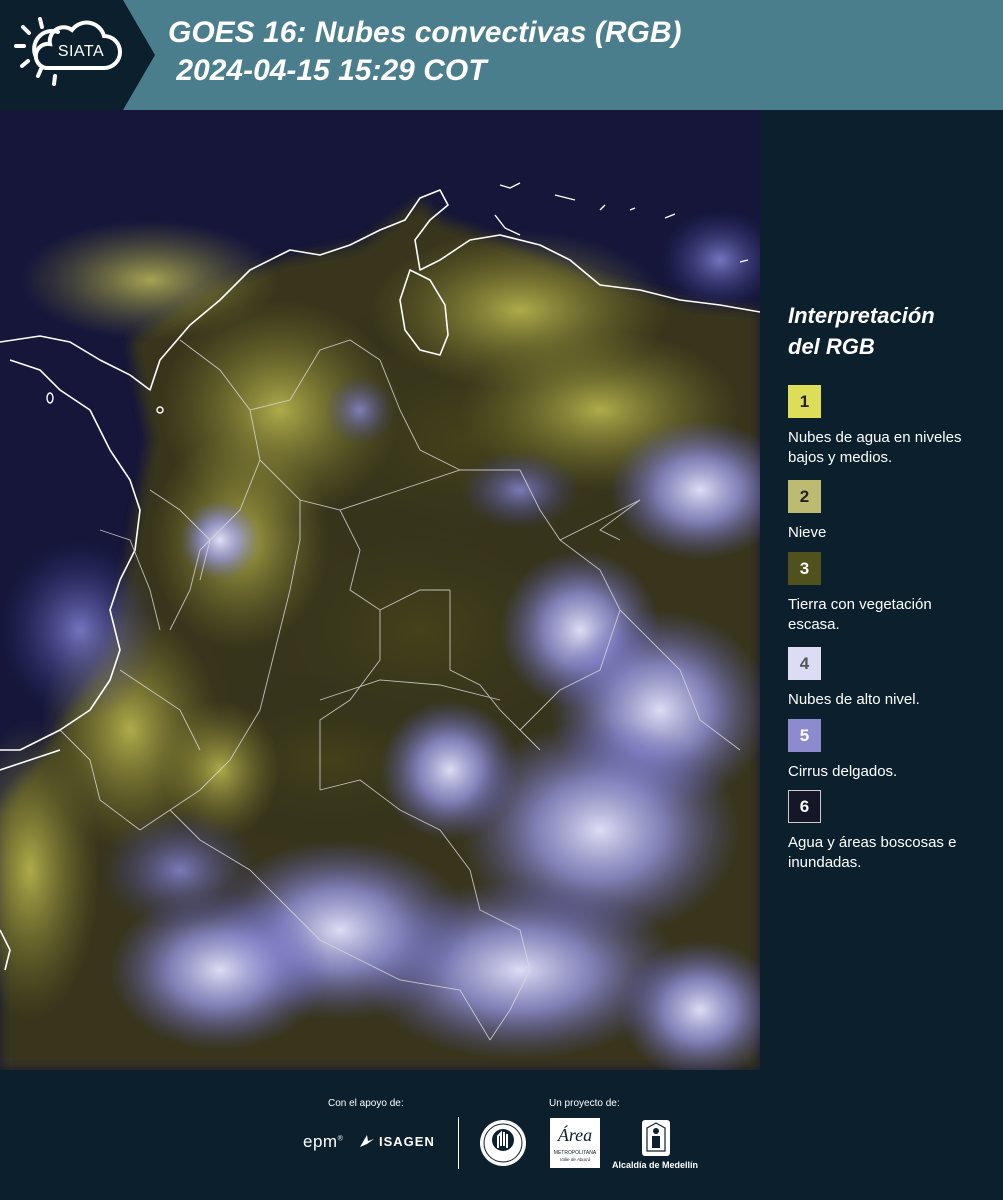 The height and width of the screenshot is (1200, 1003). I want to click on legend-item-2: 2 Nieve, so click(807, 511).